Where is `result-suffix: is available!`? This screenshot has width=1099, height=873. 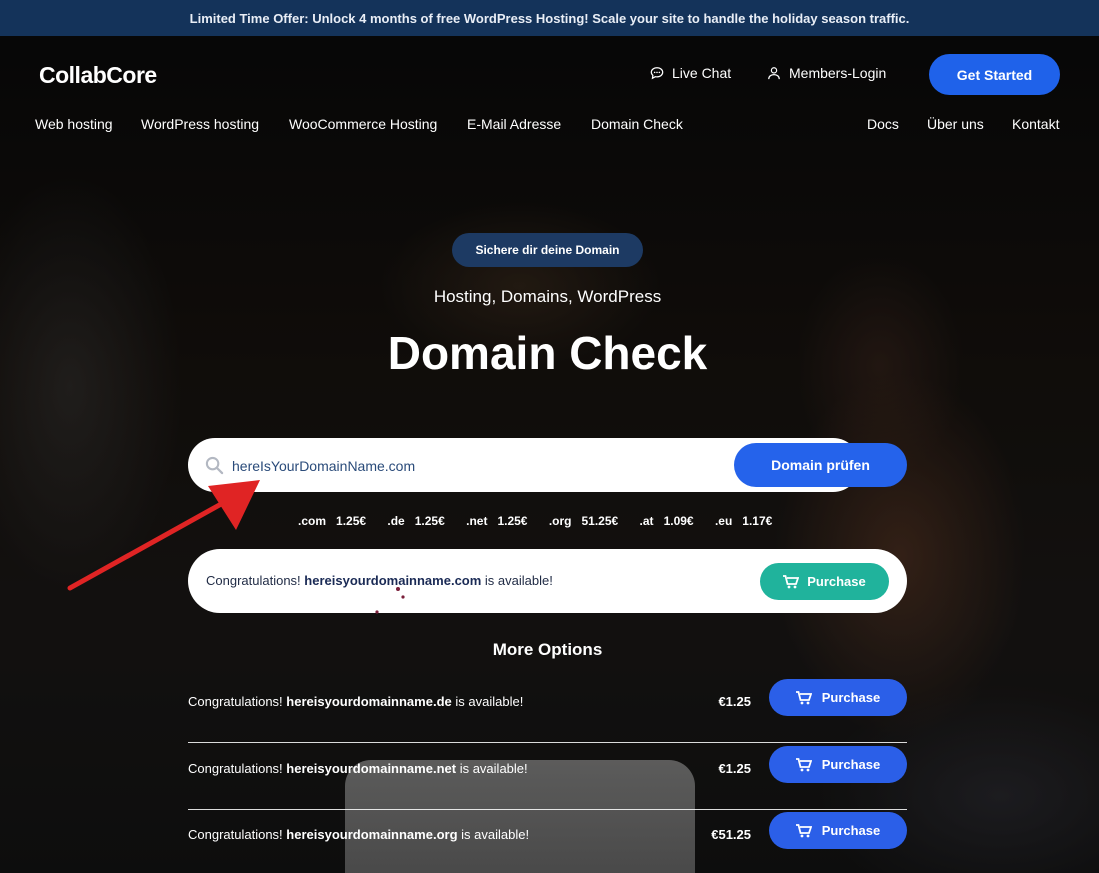 result-suffix: is available! is located at coordinates (518, 580).